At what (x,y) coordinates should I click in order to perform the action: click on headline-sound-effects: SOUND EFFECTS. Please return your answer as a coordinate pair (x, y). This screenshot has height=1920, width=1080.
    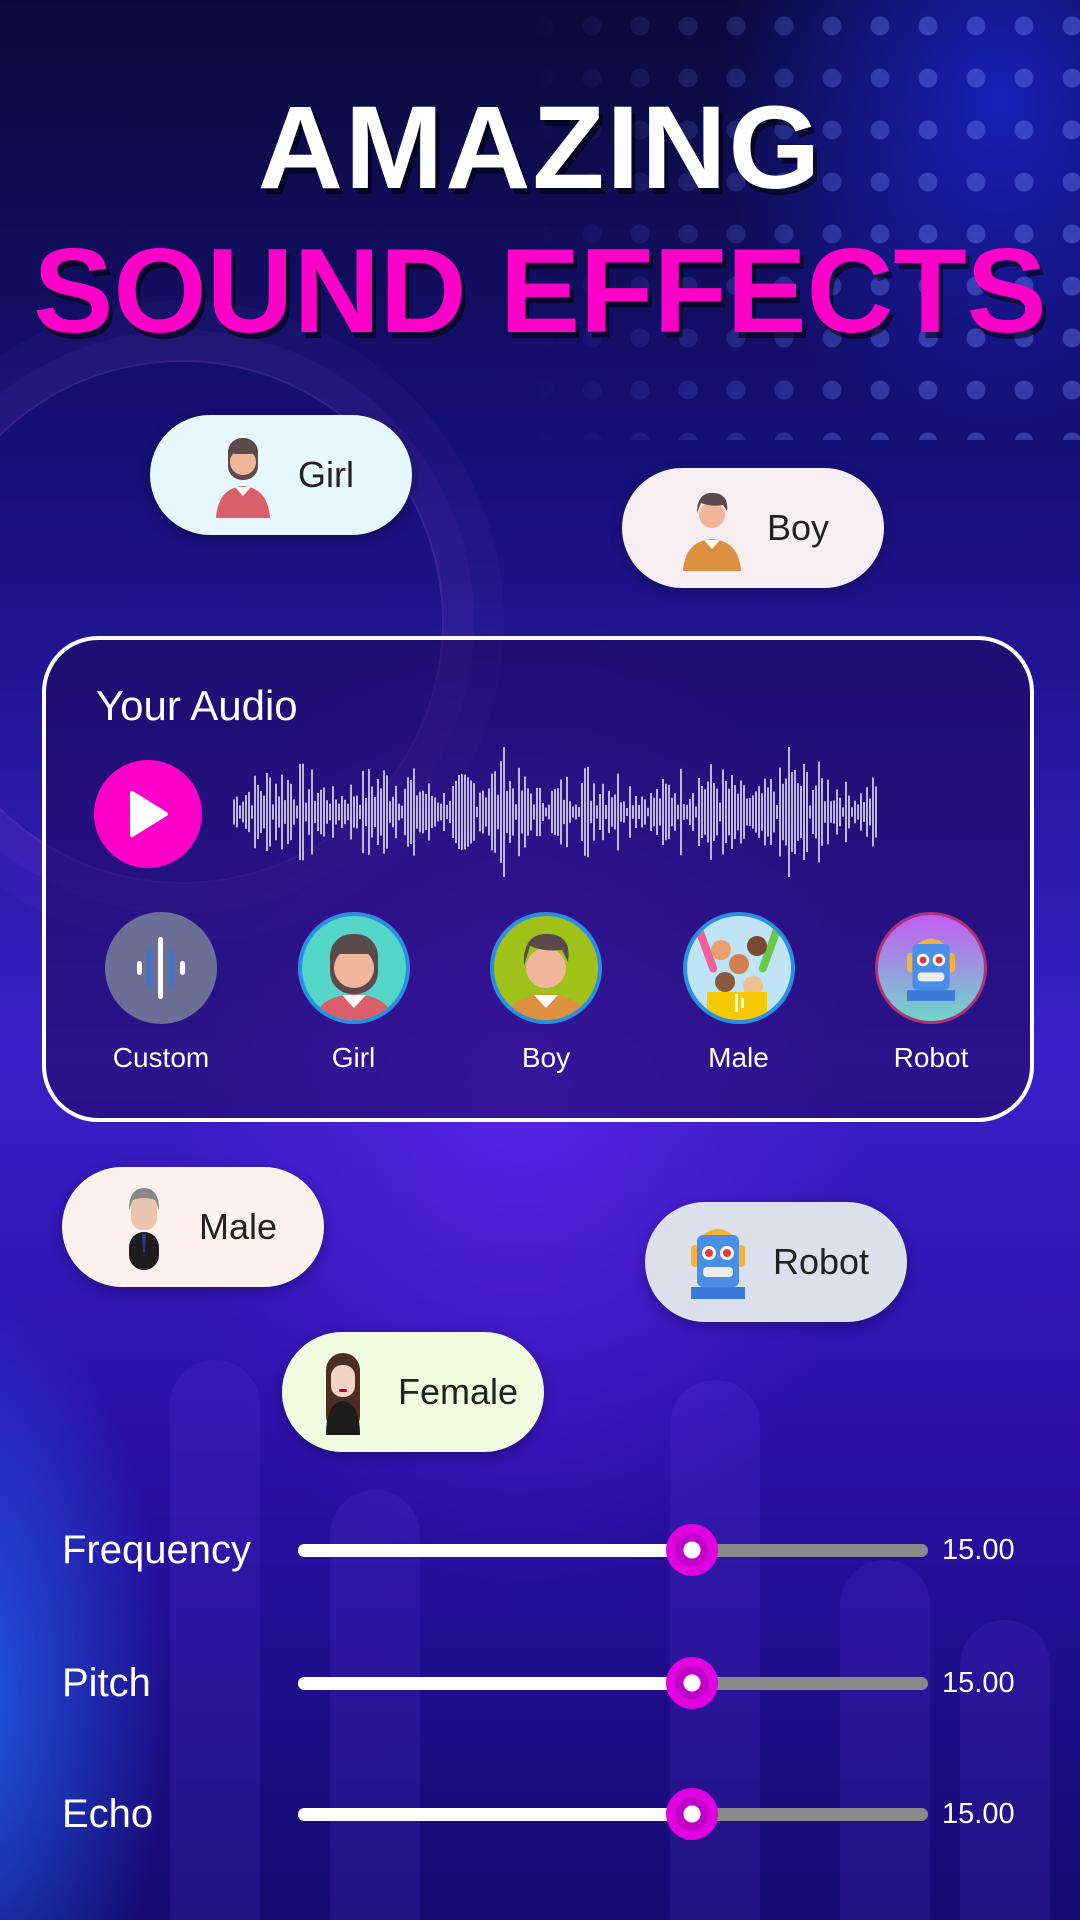
    Looking at the image, I should click on (540, 291).